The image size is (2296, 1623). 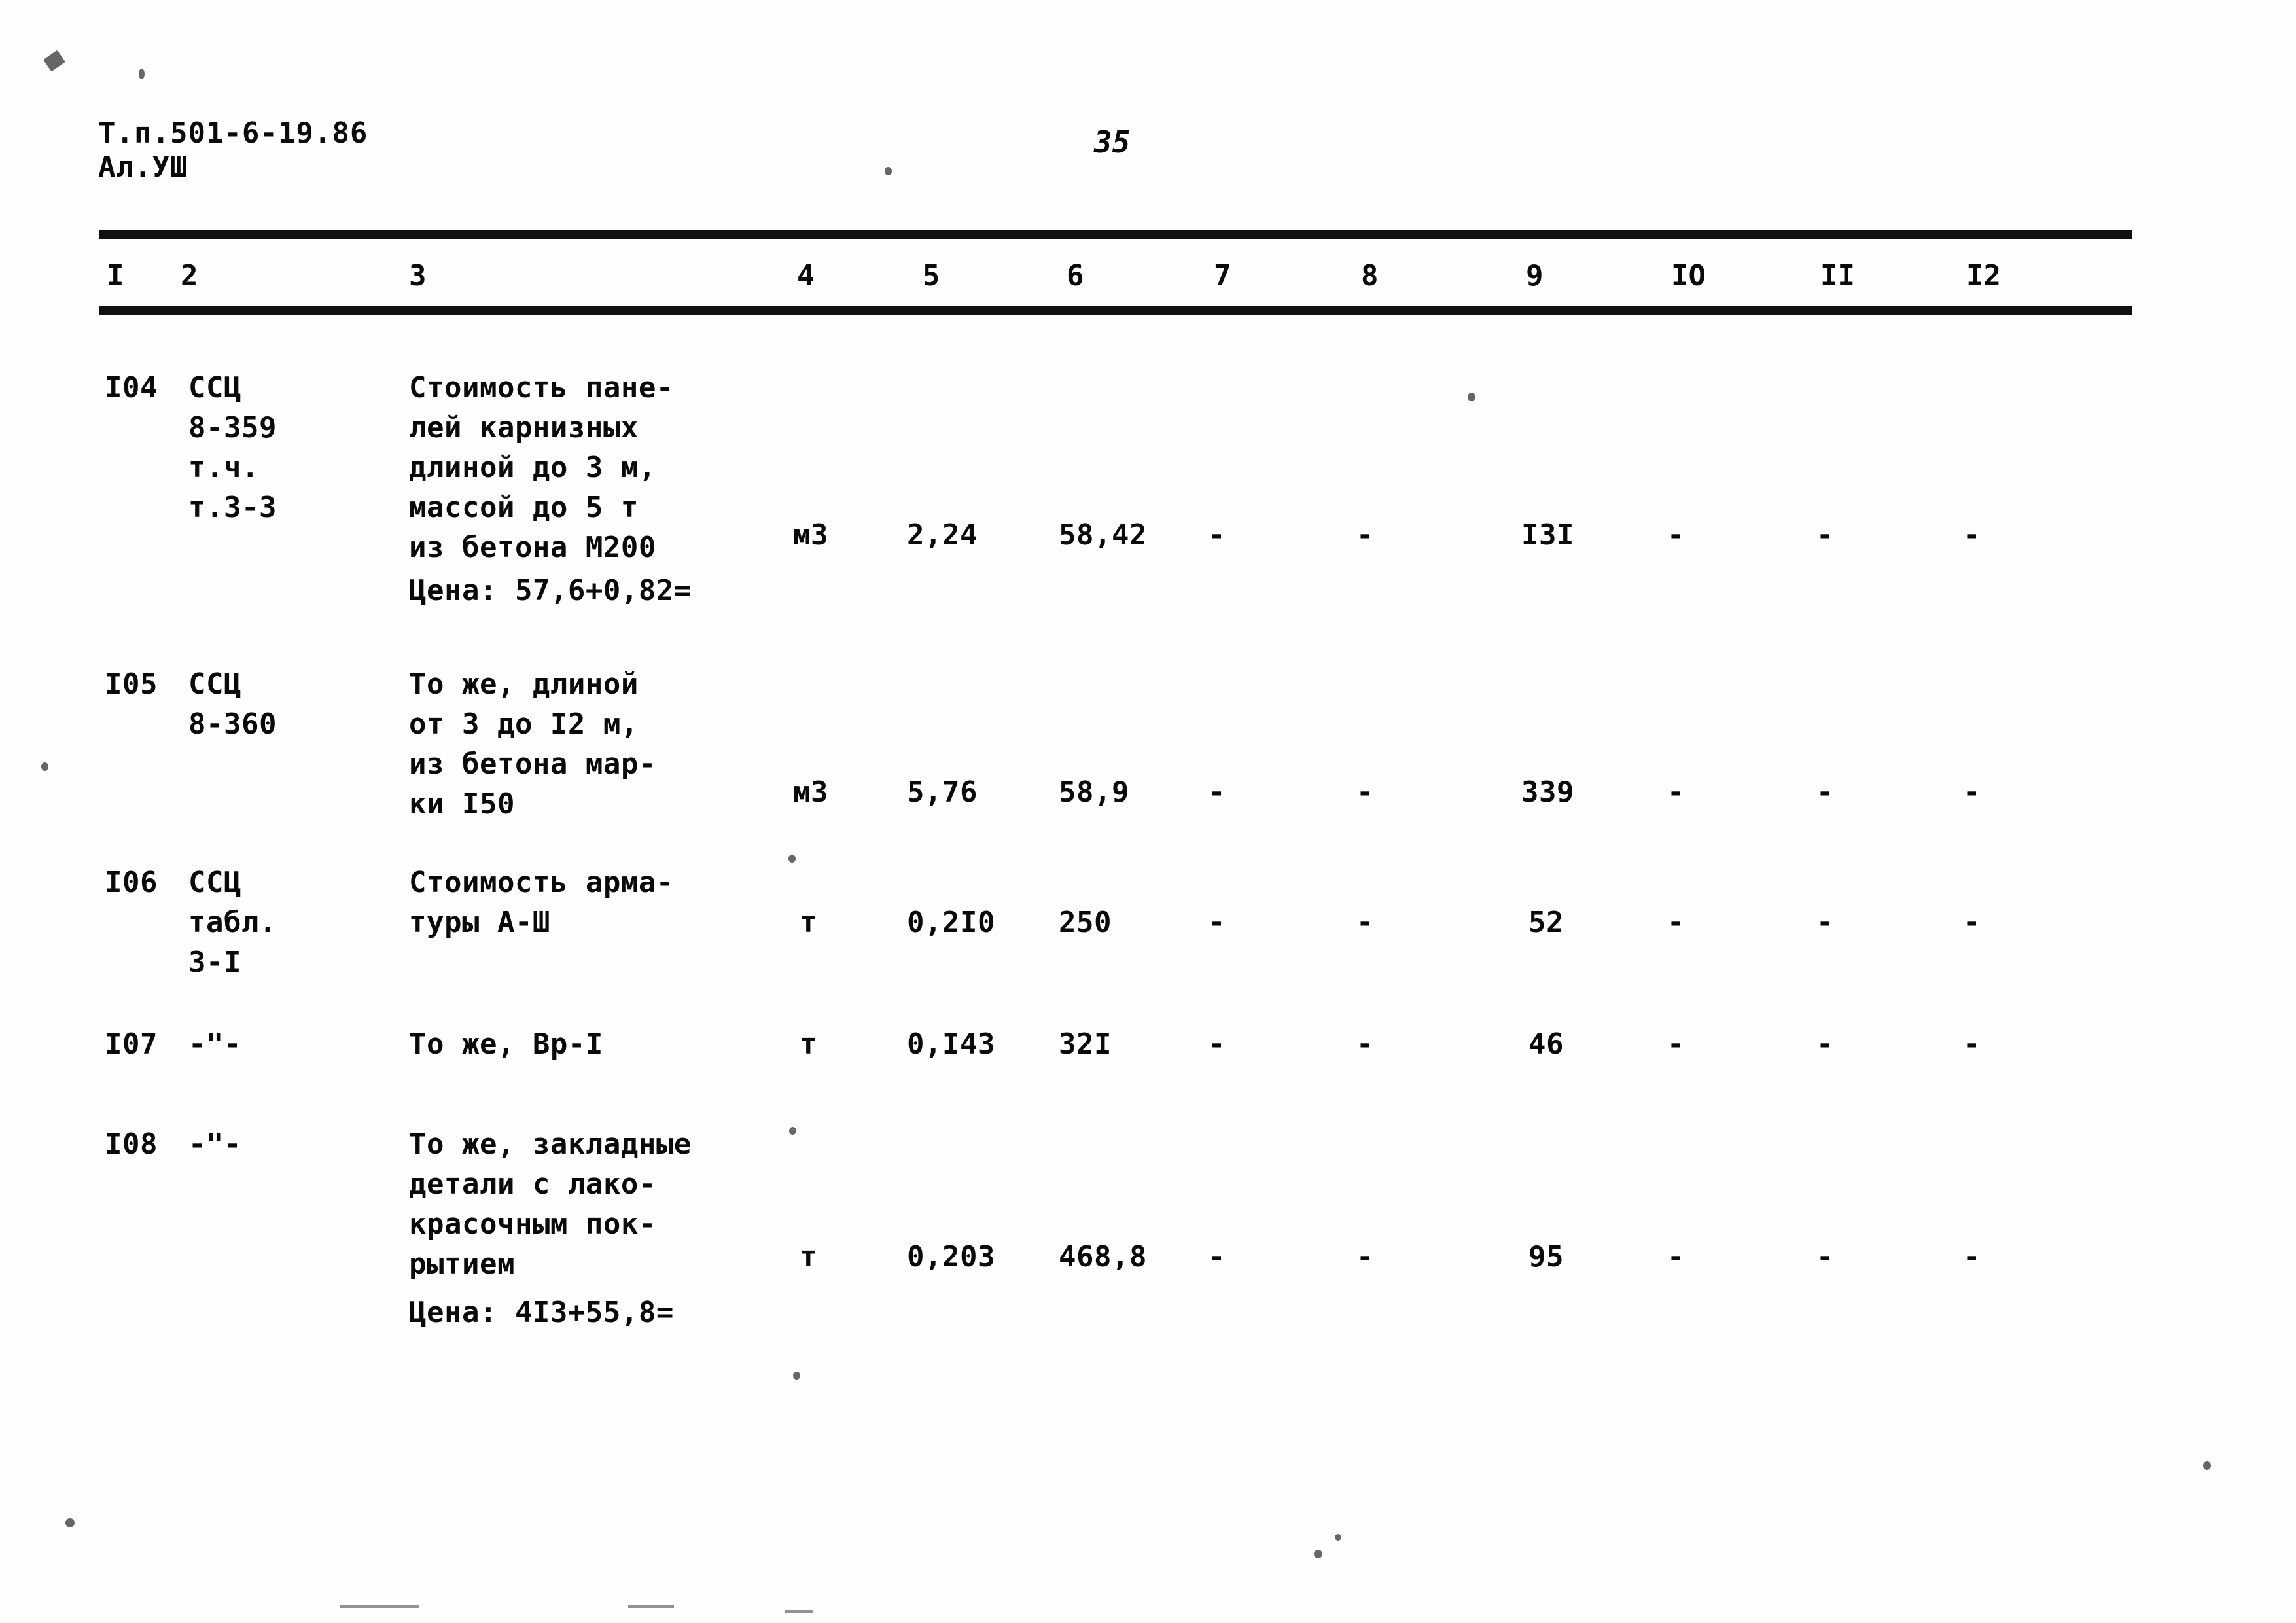 I want to click on row-description-line: То же, Вр-I, so click(x=506, y=1044).